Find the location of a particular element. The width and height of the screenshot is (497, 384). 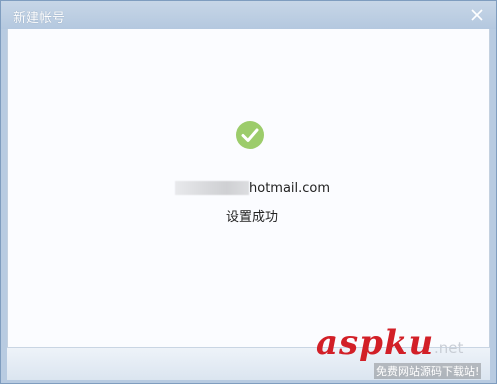

account-email: hotmail.com is located at coordinates (252, 188).